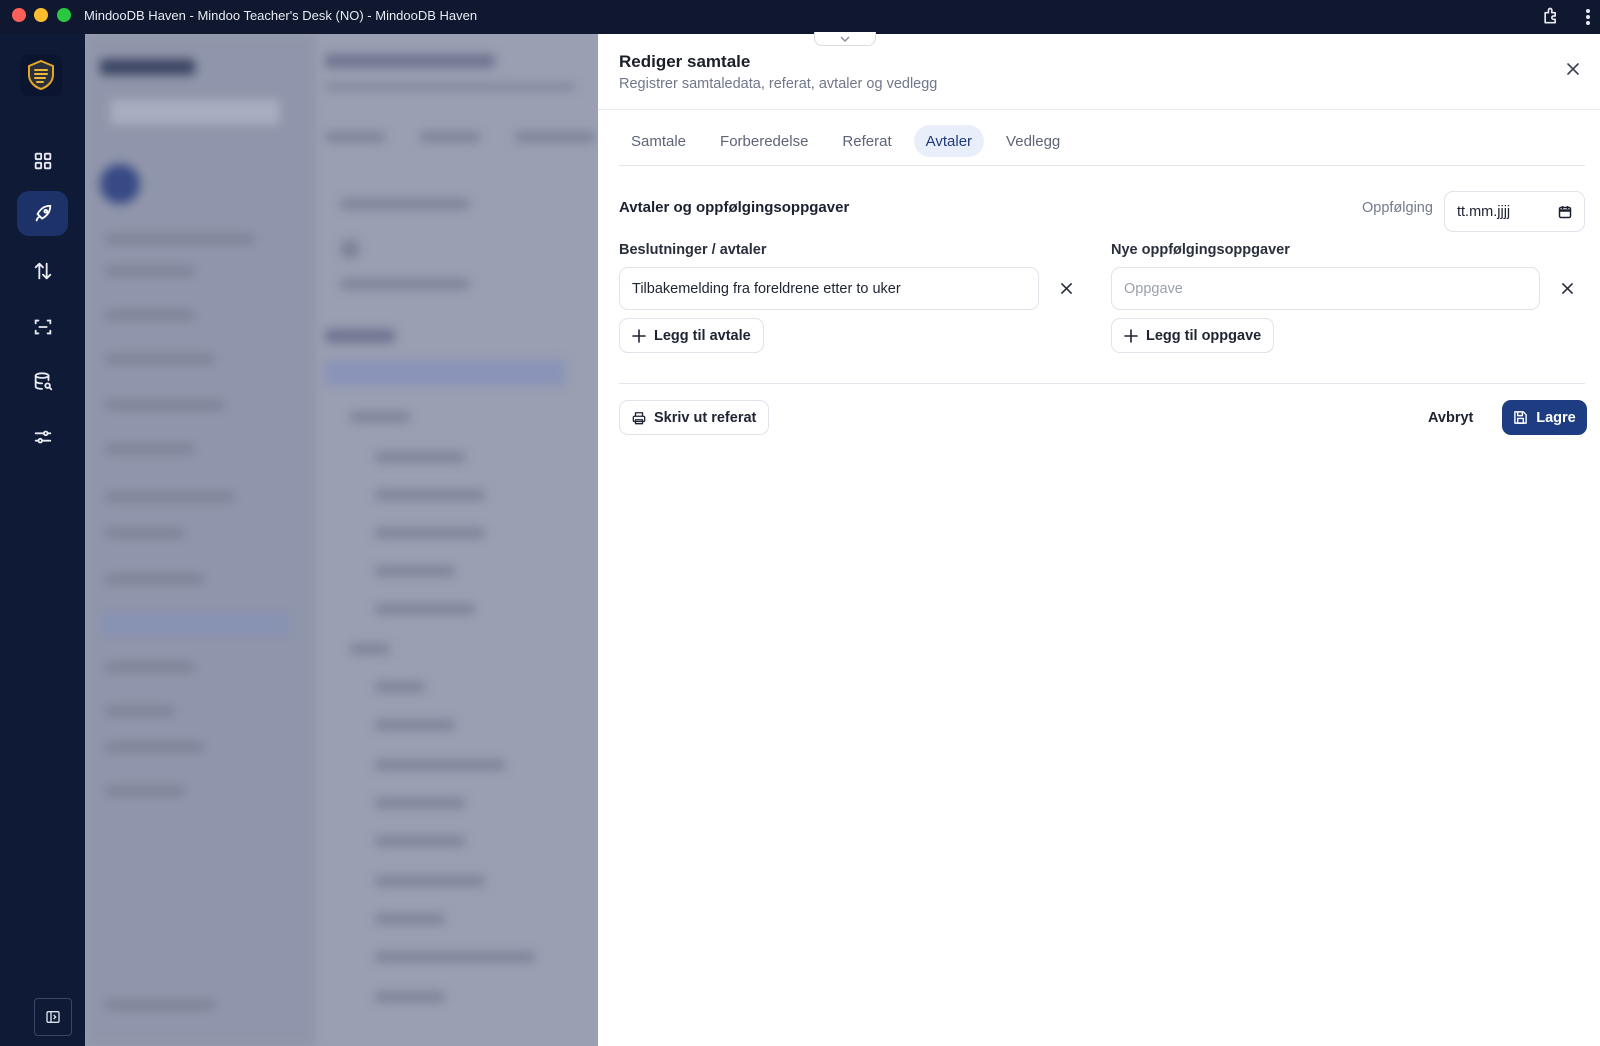  Describe the element at coordinates (42, 540) in the screenshot. I see `app-rail` at that location.